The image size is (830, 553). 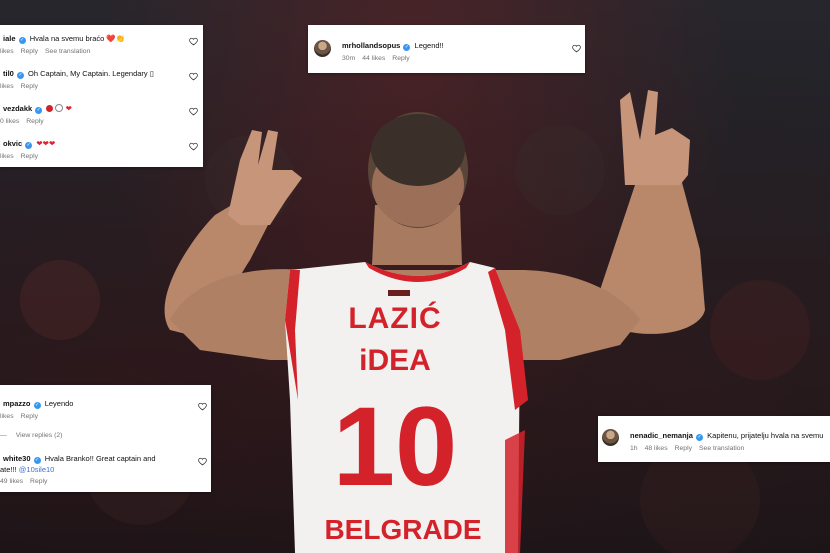 What do you see at coordinates (91, 73) in the screenshot?
I see `comment-body: Oh Captain, My Captain. Legendary ▯` at bounding box center [91, 73].